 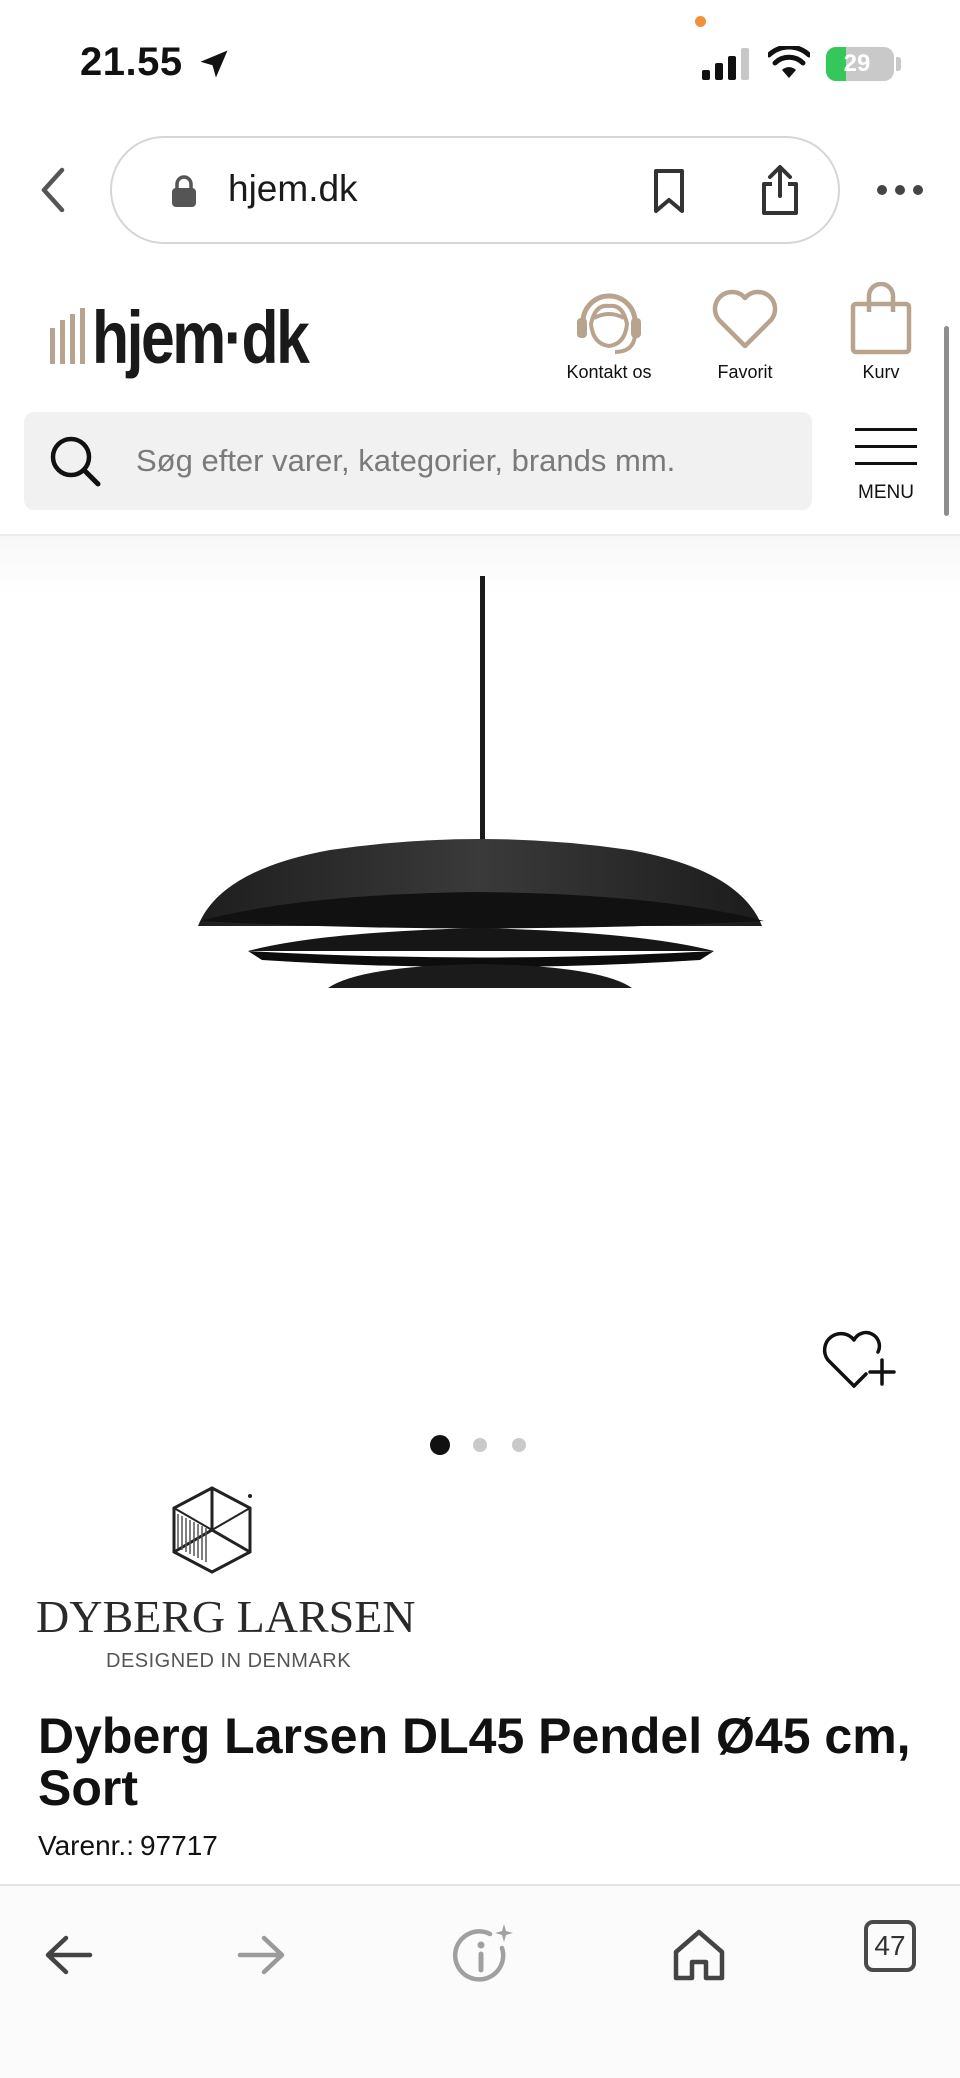 I want to click on cart-button: Kurv, so click(x=881, y=337).